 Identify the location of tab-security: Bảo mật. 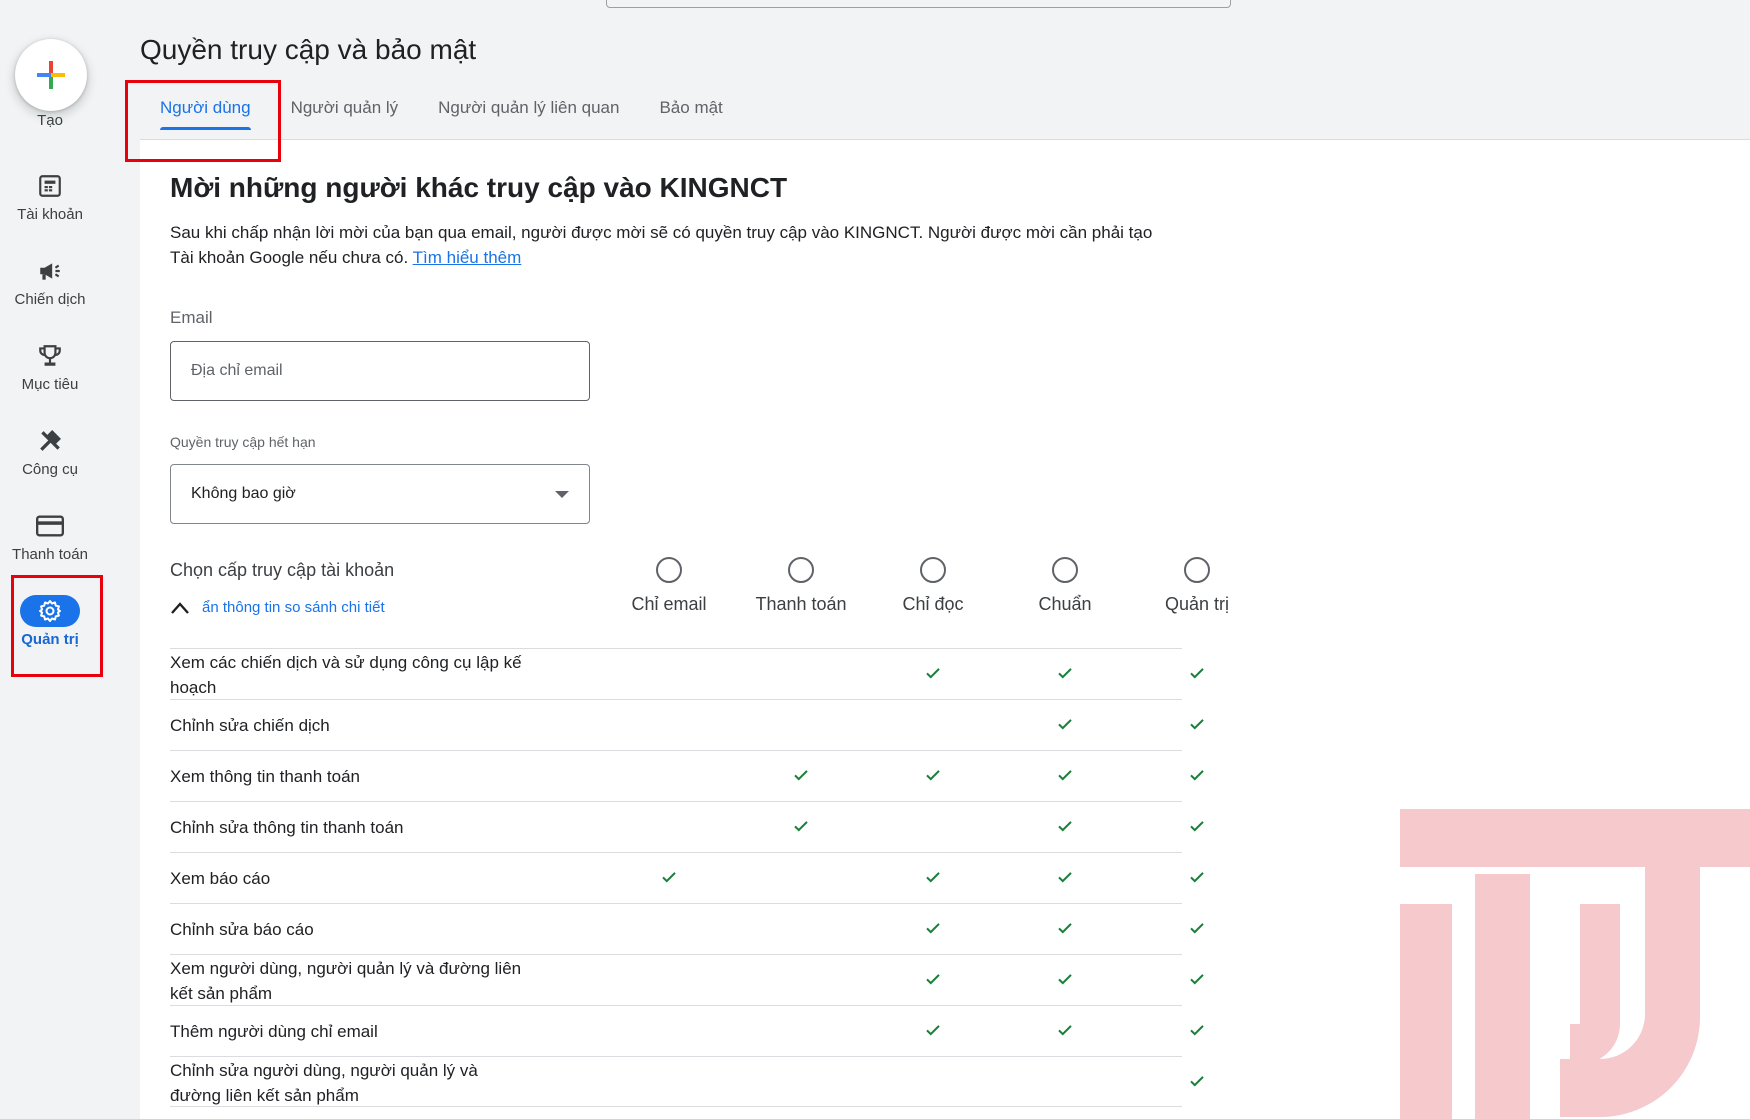
(690, 114).